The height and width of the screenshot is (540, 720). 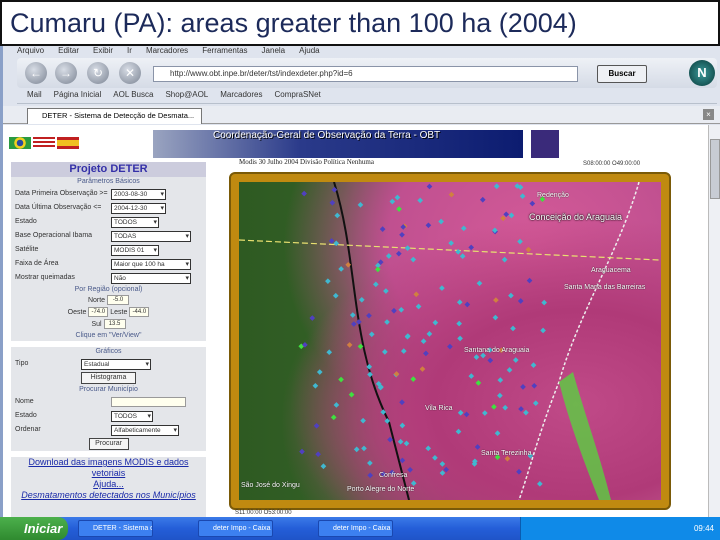 I want to click on close-tab-icon: ×, so click(x=708, y=114).